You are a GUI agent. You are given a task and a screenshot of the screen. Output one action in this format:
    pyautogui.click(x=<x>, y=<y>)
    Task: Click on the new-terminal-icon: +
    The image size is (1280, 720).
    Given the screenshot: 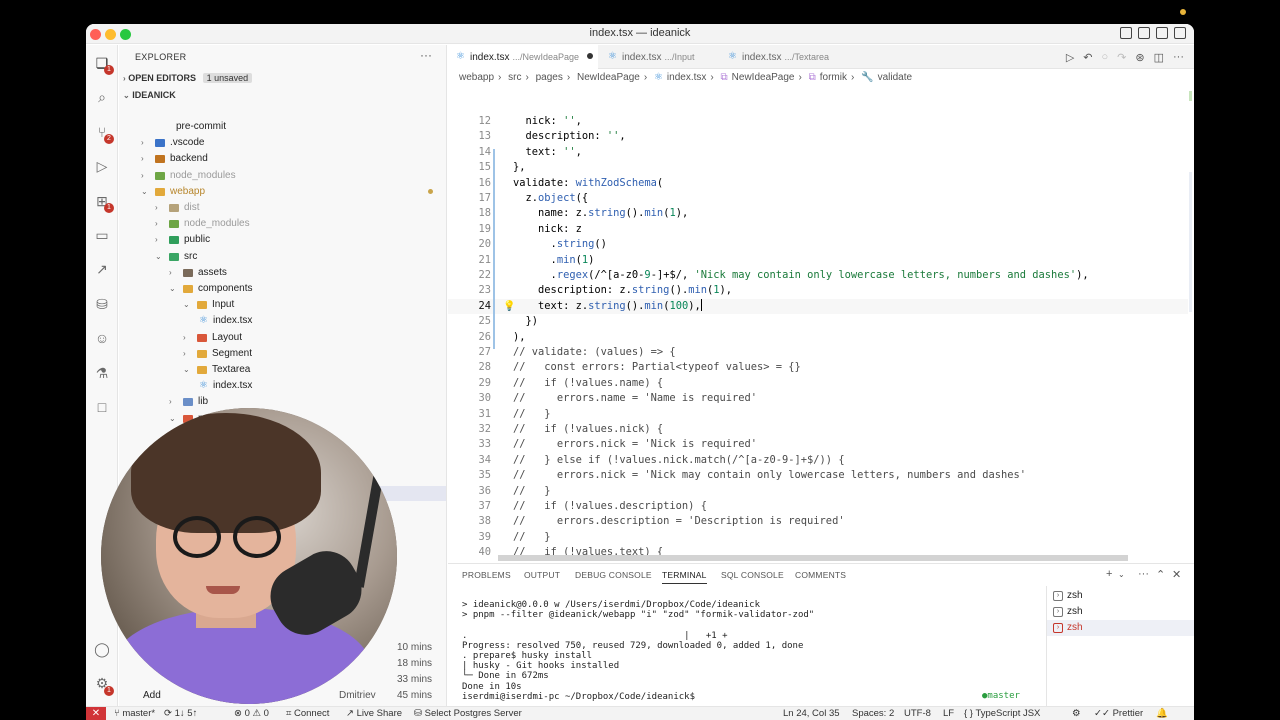 What is the action you would take?
    pyautogui.click(x=1109, y=574)
    